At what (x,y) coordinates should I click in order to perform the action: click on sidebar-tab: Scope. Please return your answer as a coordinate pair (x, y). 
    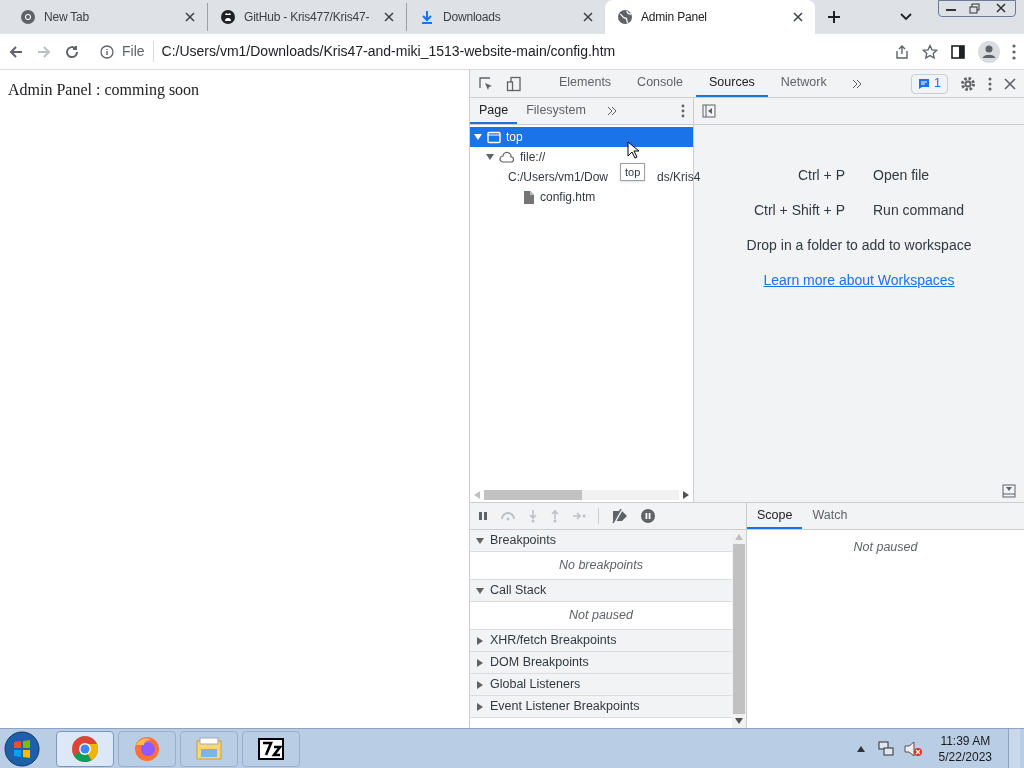
    Looking at the image, I should click on (775, 516).